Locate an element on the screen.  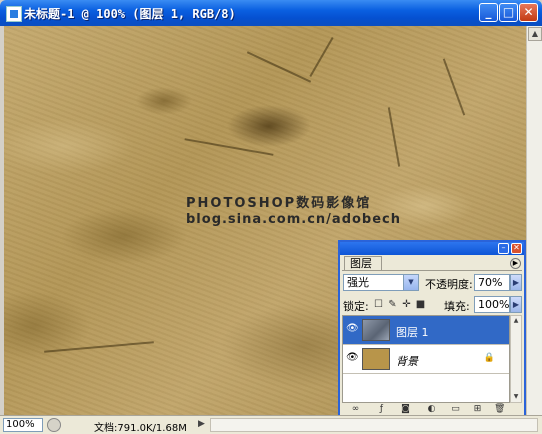
layers-list: 👁 图层 1 👁 背景 🔒 is located at coordinates (426, 359).